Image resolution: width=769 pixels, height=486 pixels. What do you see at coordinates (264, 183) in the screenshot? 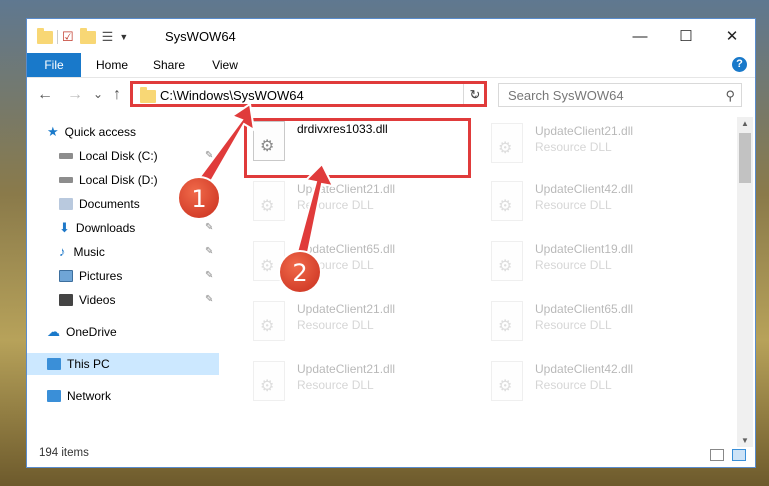
I see `annotation-arrows` at bounding box center [264, 183].